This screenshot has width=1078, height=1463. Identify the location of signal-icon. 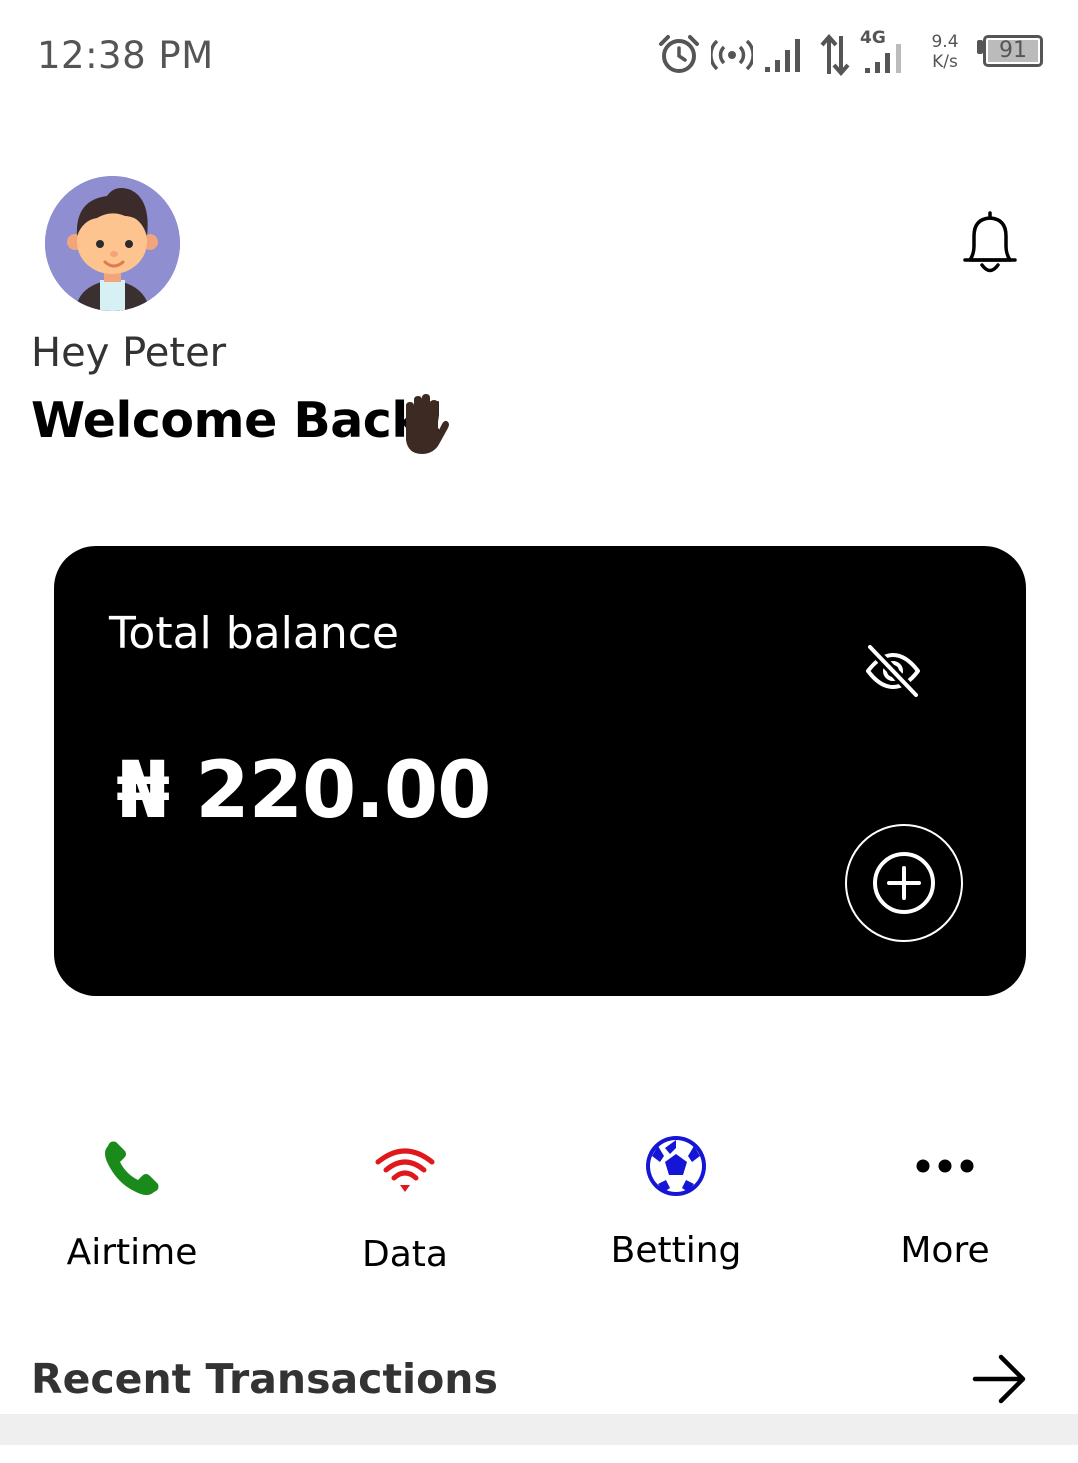
(782, 55).